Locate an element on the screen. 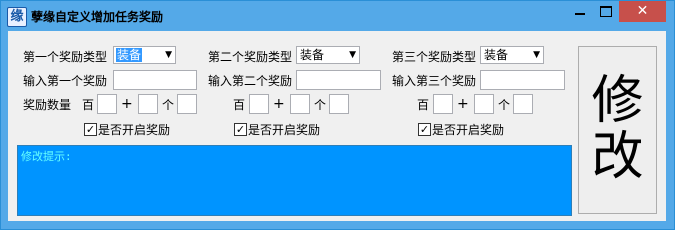 The height and width of the screenshot is (240, 675). reward3-unit-label: 个 is located at coordinates (504, 105).